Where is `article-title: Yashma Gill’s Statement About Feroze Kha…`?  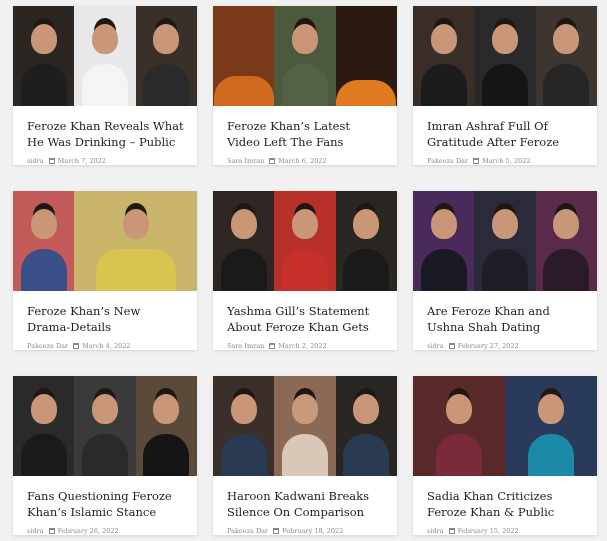 article-title: Yashma Gill’s Statement About Feroze Kha… is located at coordinates (306, 319).